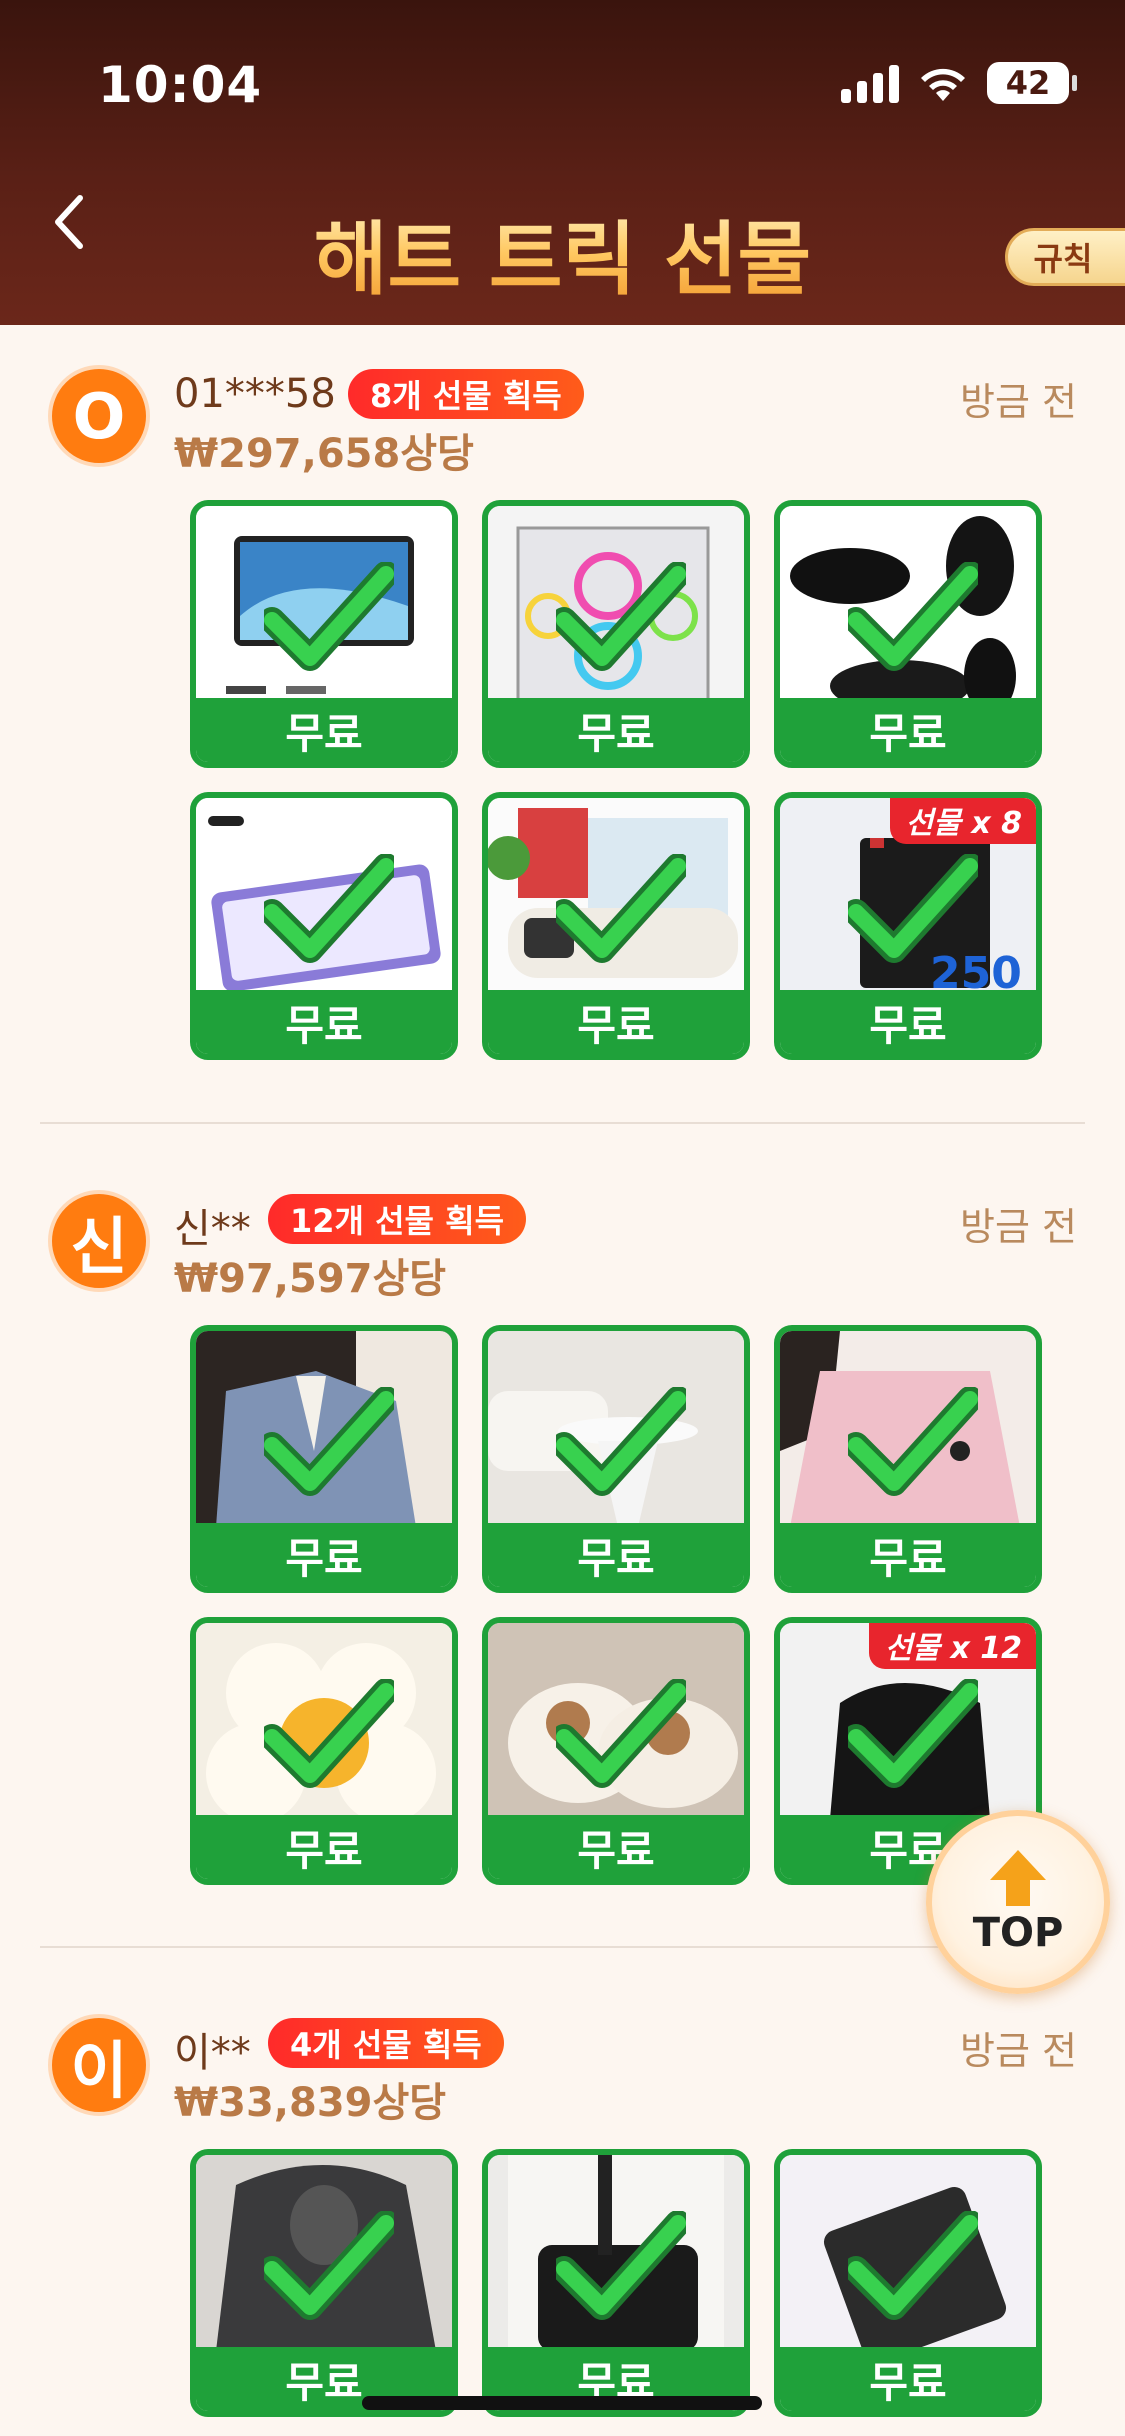  What do you see at coordinates (466, 394) in the screenshot?
I see `gift-count-badge: 8개 선물 획득` at bounding box center [466, 394].